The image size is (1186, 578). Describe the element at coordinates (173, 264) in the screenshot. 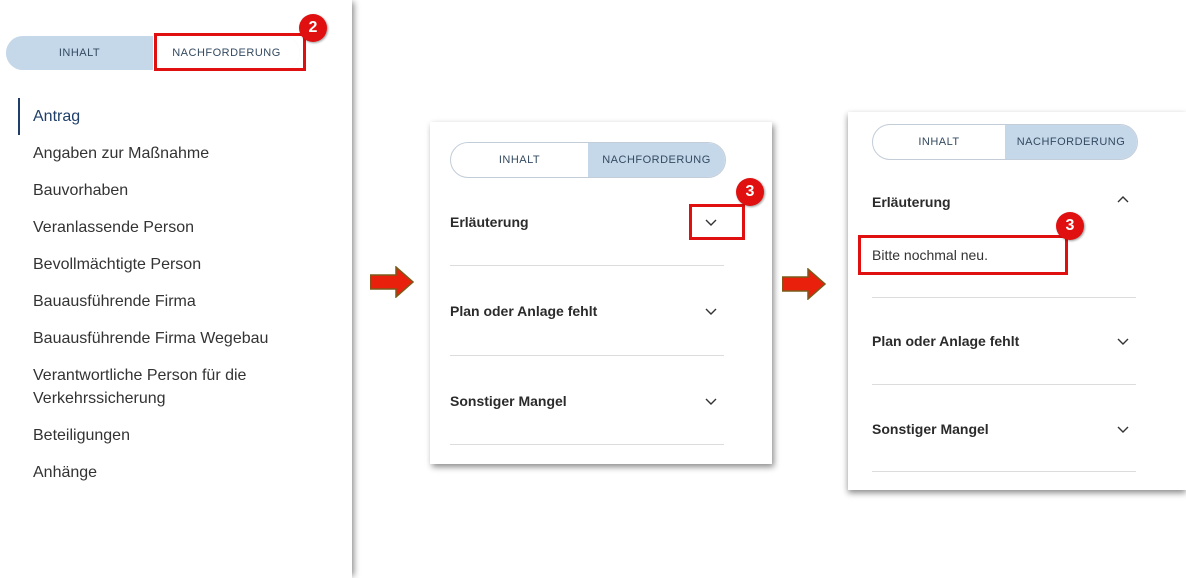

I see `nav-item-bevollmaechtigte-person: Bevollmächtigte Person` at that location.